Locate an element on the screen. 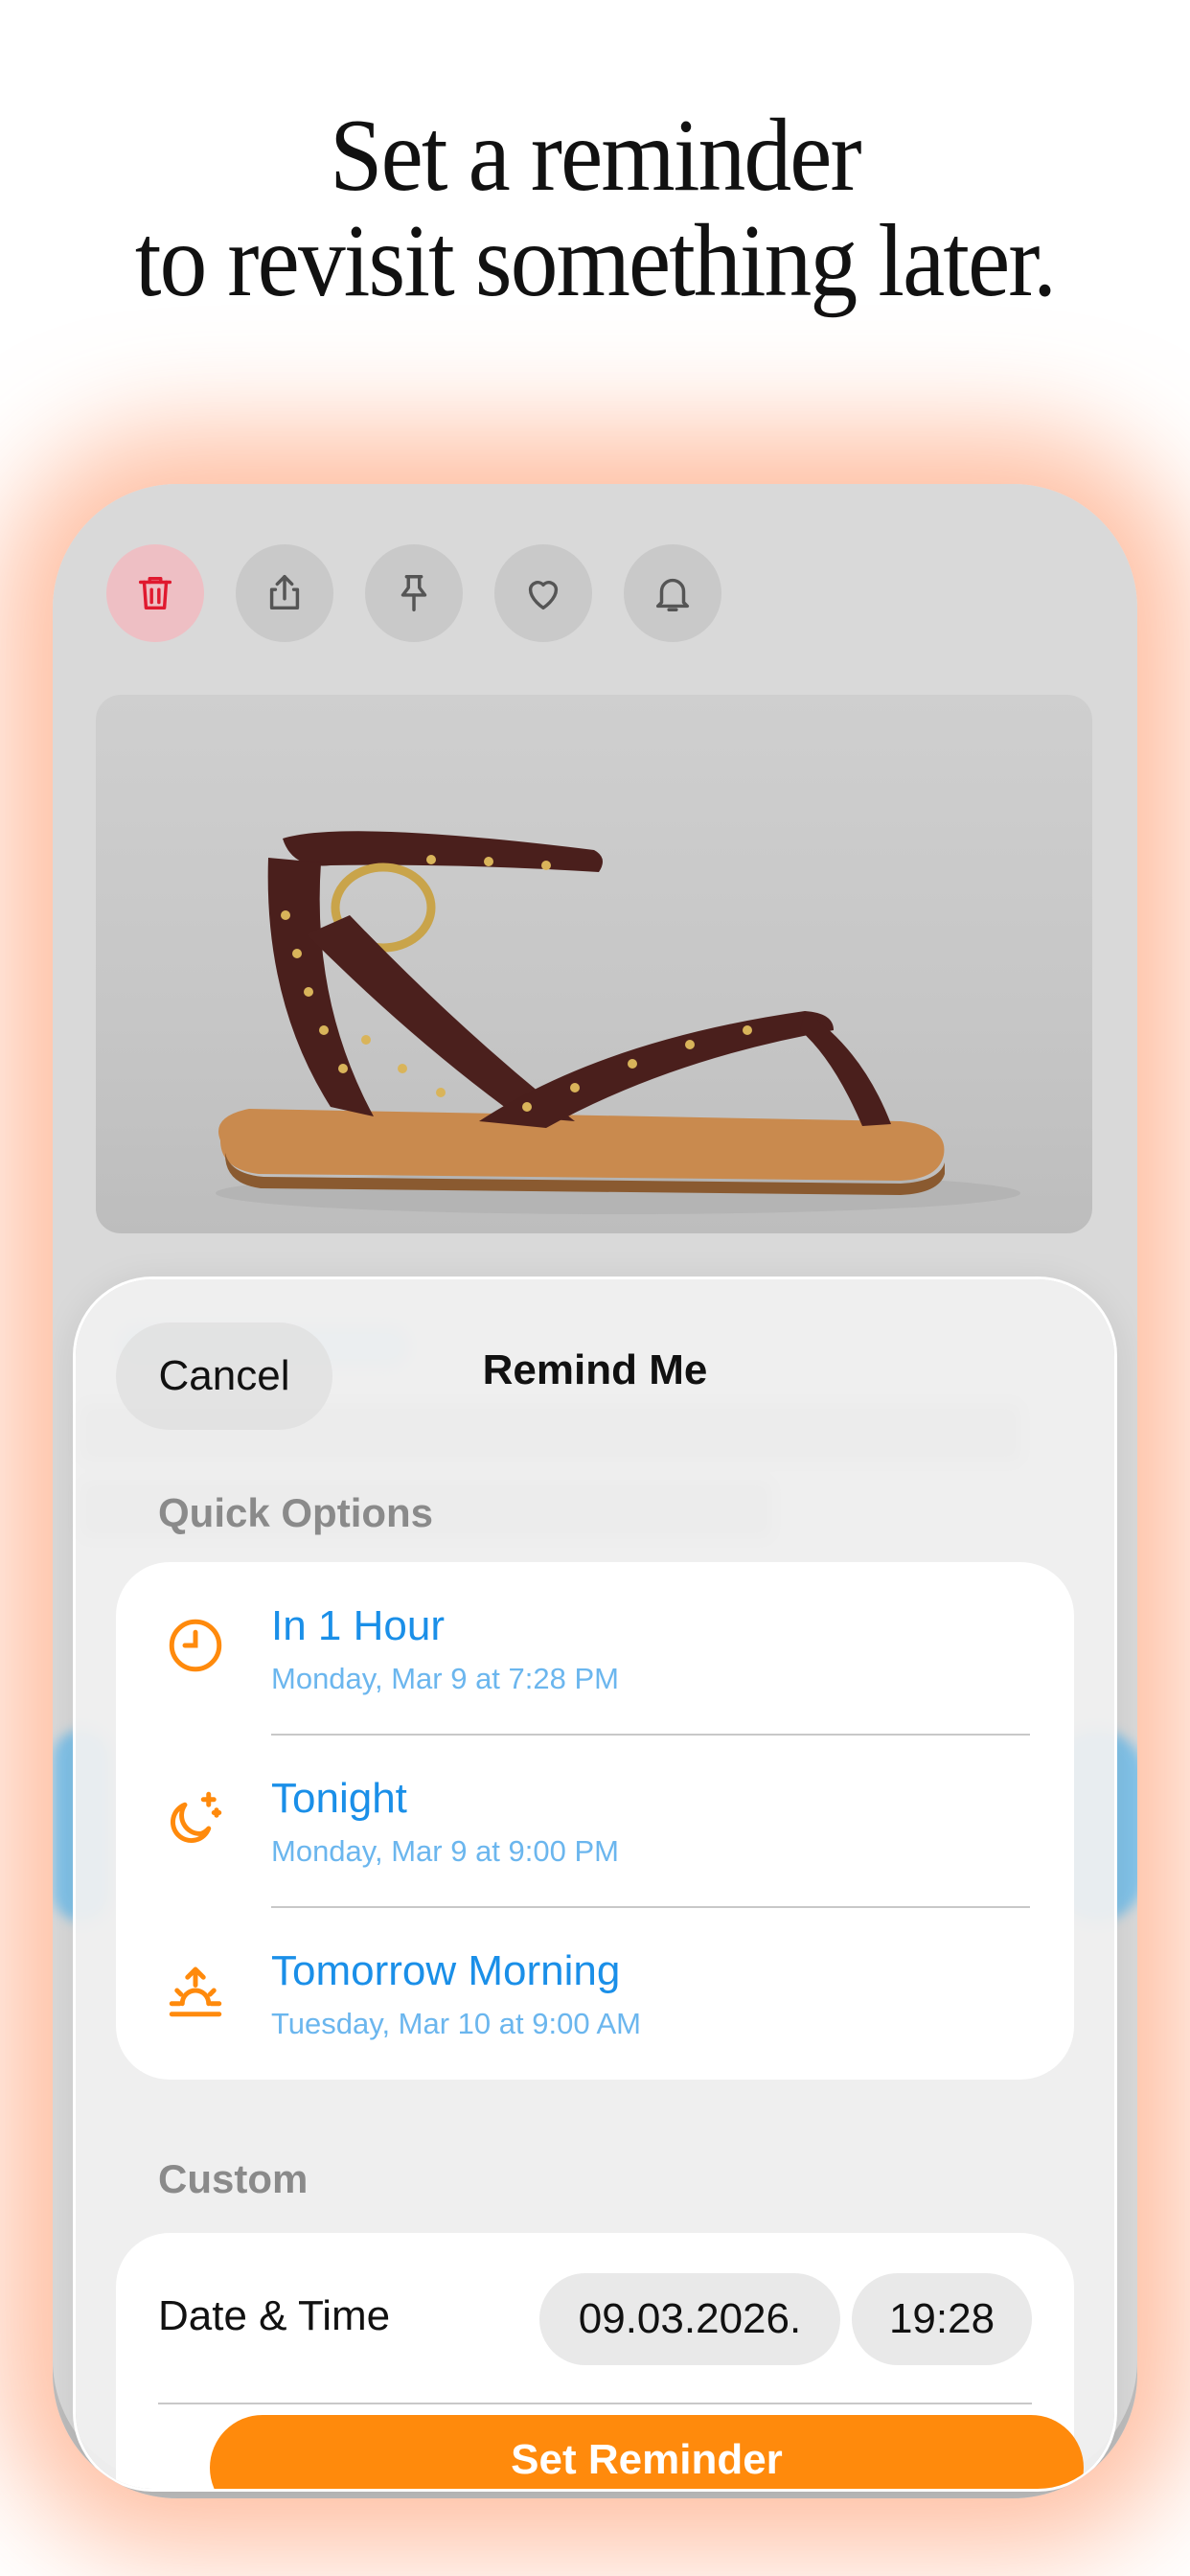 Image resolution: width=1190 pixels, height=2576 pixels. delete-button is located at coordinates (155, 593).